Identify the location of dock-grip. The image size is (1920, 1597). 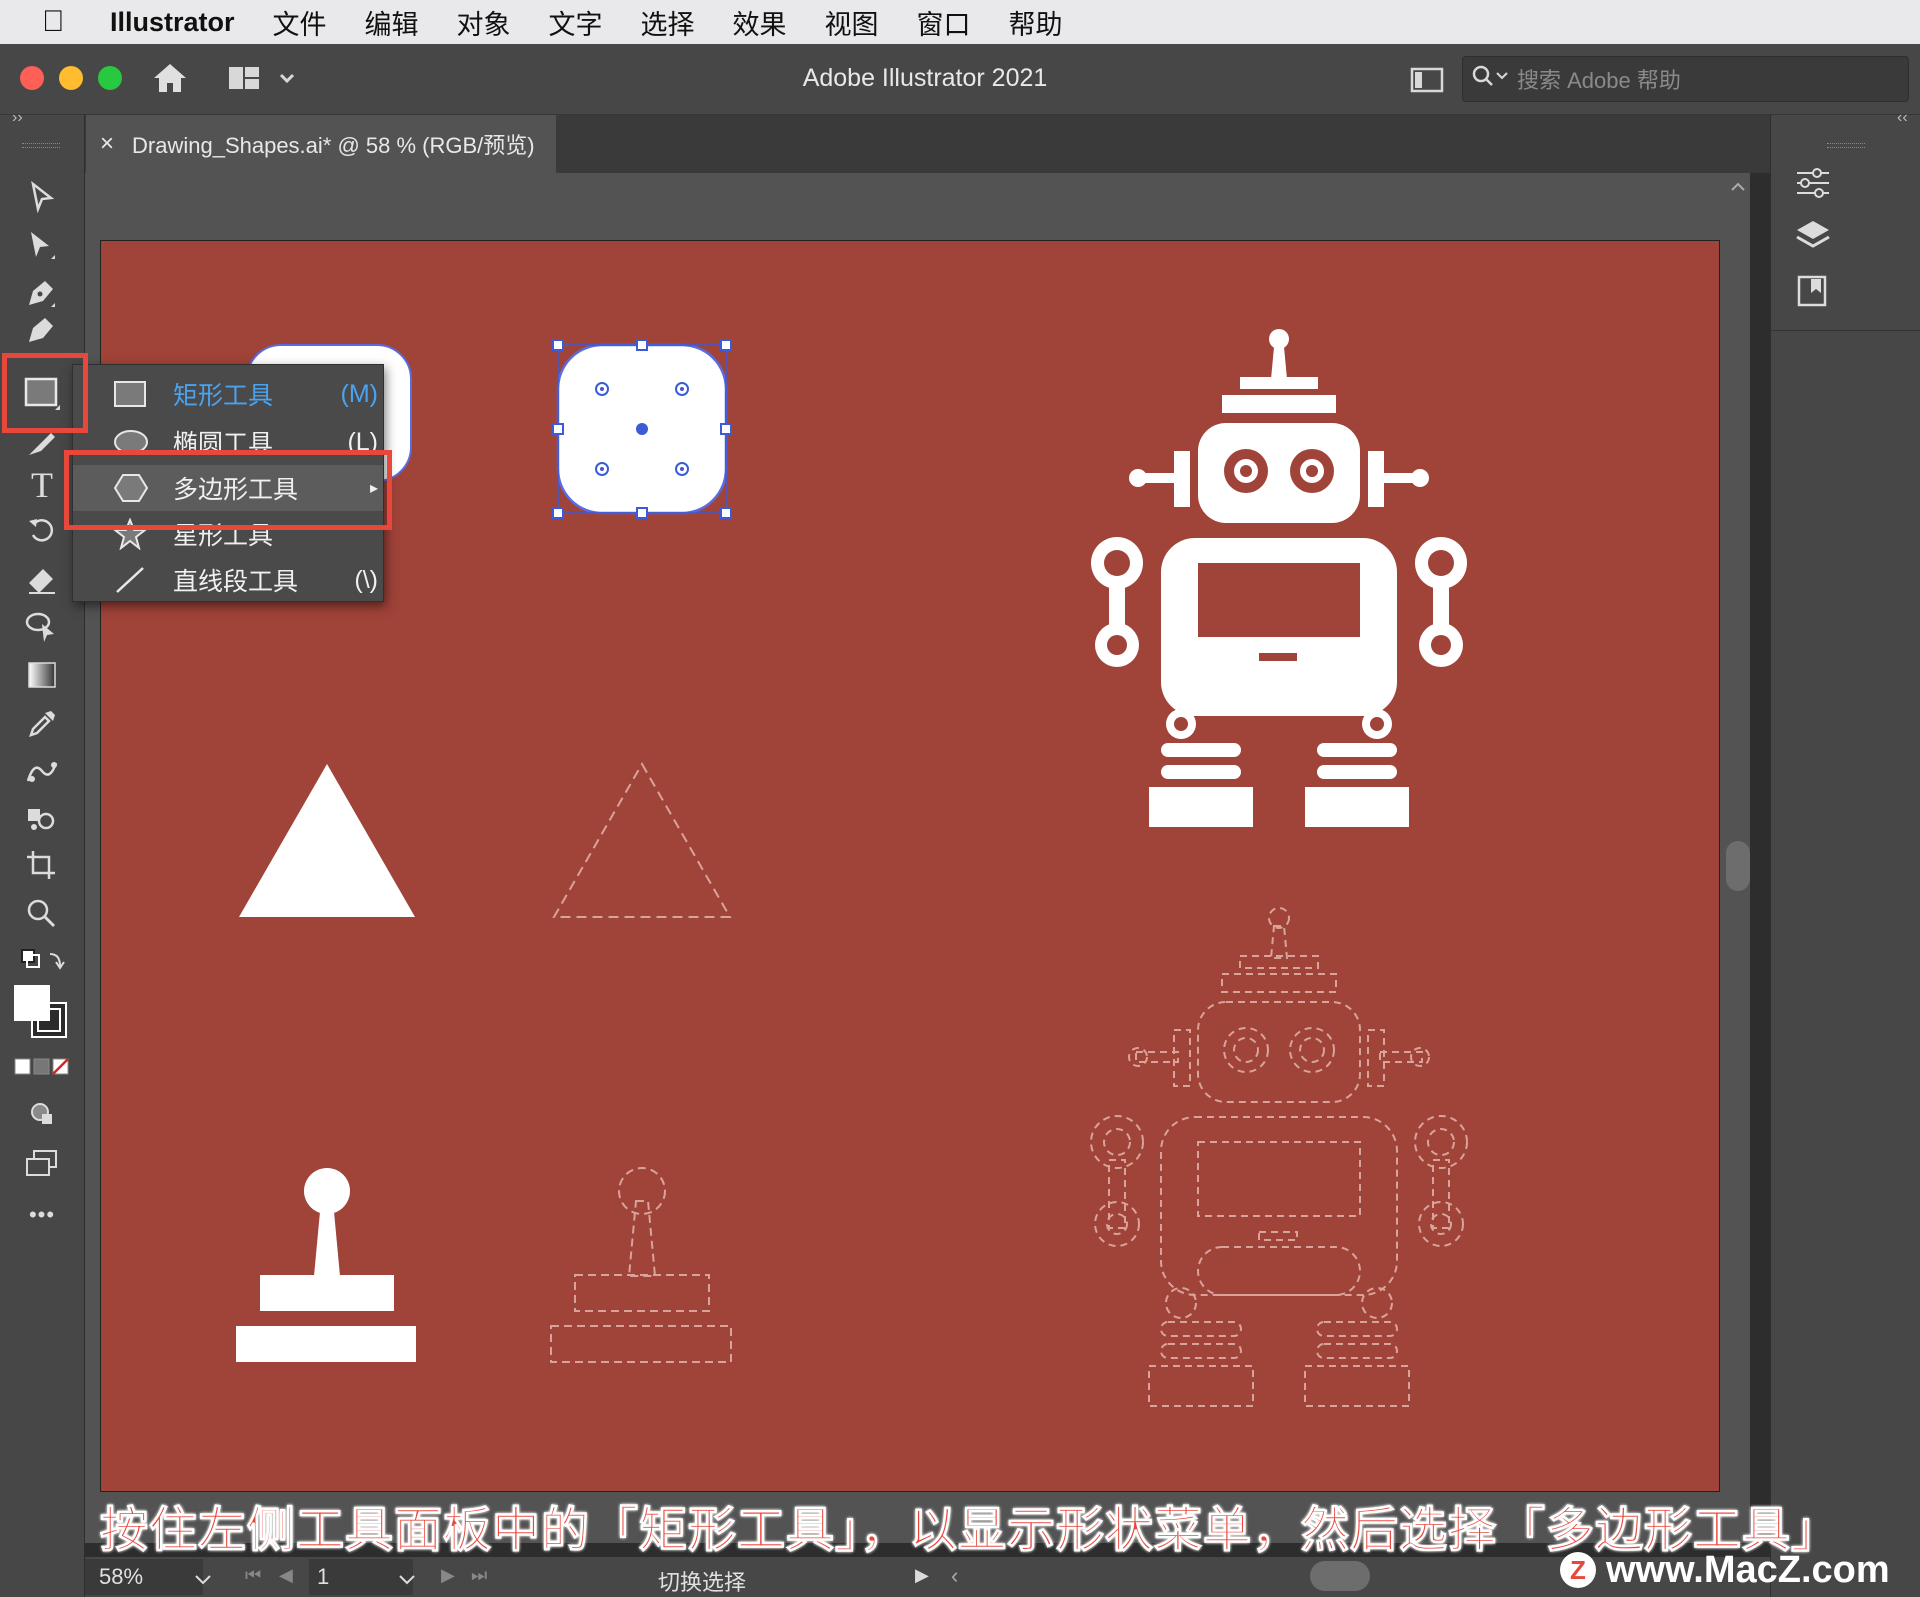
(1846, 145).